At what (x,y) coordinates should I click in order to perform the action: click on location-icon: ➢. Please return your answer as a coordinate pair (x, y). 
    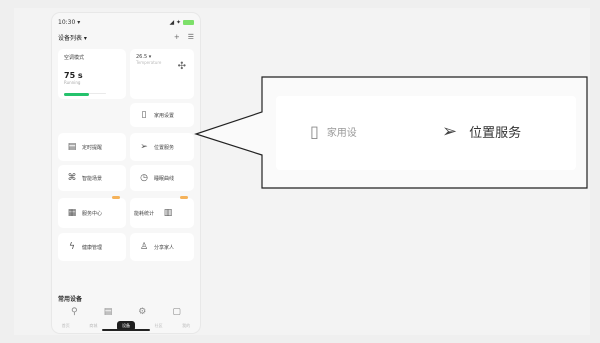
    Looking at the image, I should click on (450, 131).